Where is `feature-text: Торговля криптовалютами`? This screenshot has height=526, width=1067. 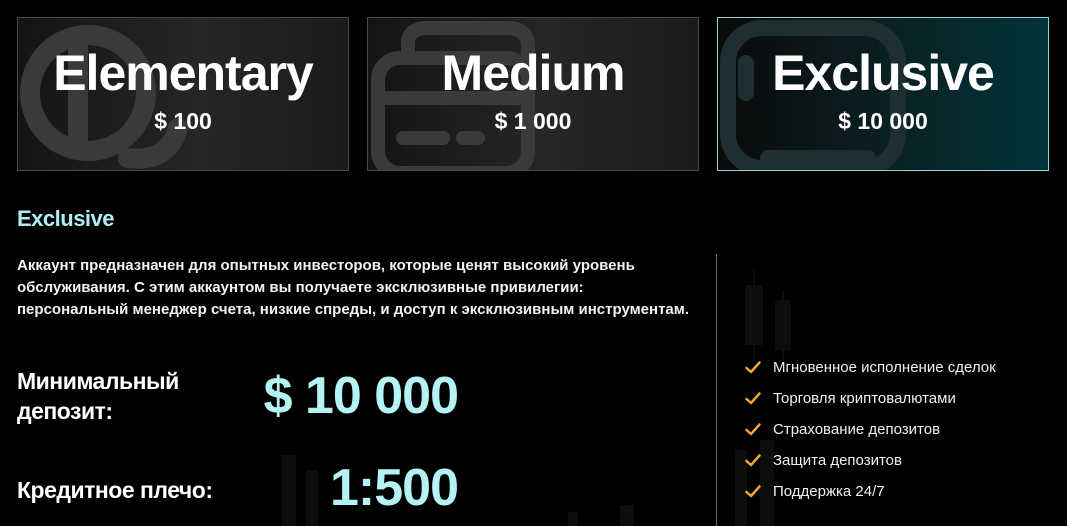
feature-text: Торговля криптовалютами is located at coordinates (864, 398).